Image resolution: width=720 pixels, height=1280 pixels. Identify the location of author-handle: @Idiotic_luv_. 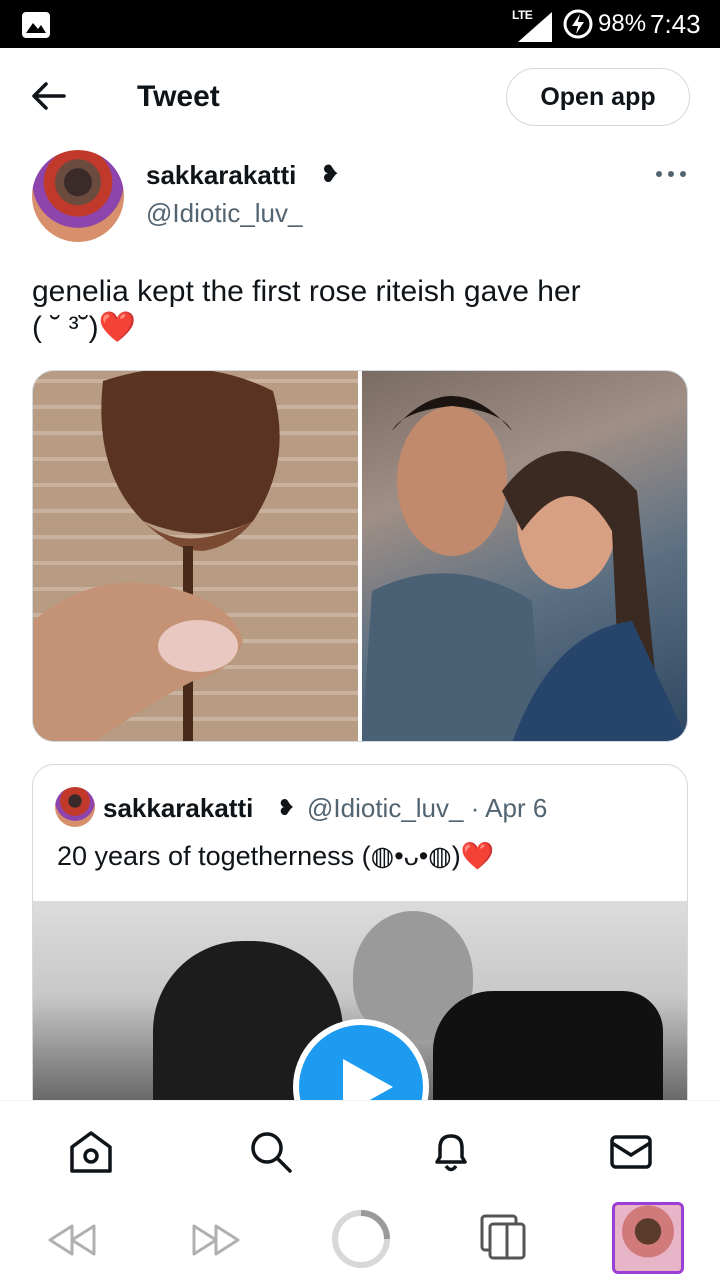
(224, 213).